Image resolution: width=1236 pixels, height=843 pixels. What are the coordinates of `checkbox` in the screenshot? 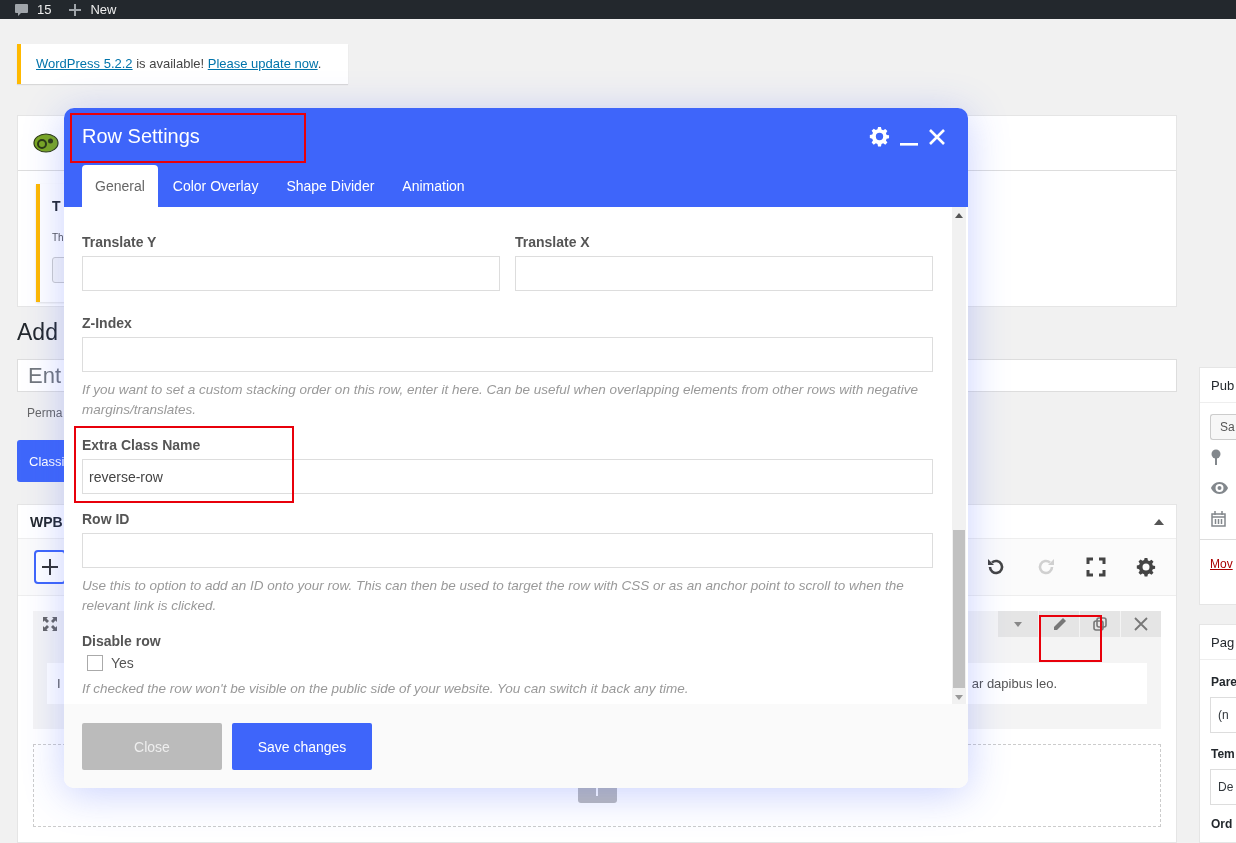 It's located at (95, 663).